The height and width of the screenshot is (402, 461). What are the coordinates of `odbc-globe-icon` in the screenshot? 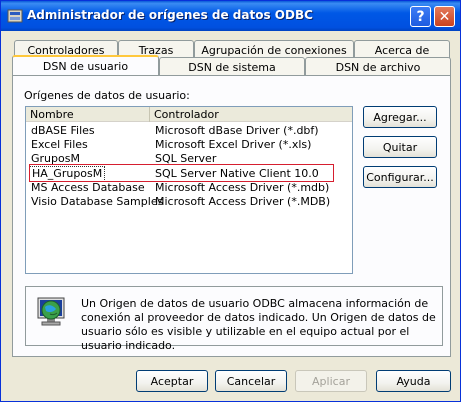 It's located at (51, 311).